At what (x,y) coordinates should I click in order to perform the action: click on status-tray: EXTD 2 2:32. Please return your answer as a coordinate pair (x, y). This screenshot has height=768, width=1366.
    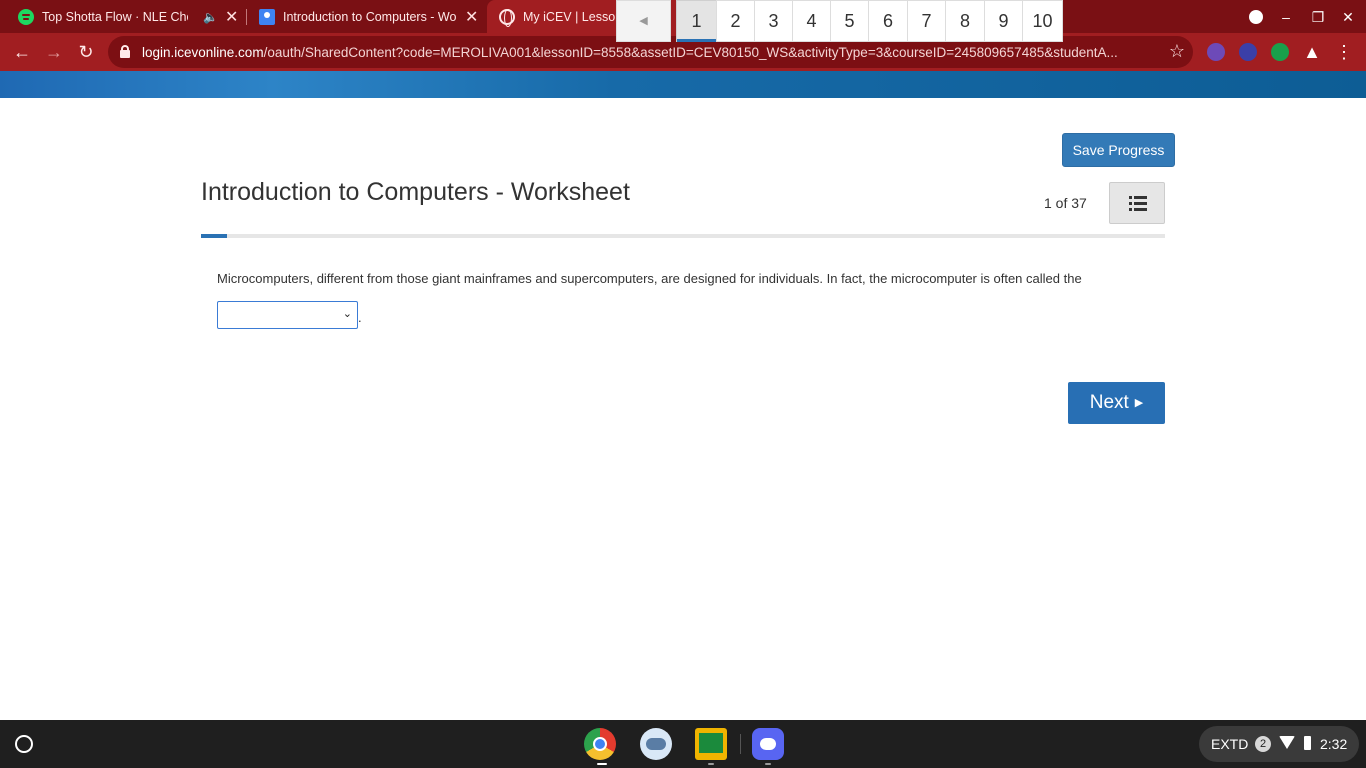
    Looking at the image, I should click on (1279, 744).